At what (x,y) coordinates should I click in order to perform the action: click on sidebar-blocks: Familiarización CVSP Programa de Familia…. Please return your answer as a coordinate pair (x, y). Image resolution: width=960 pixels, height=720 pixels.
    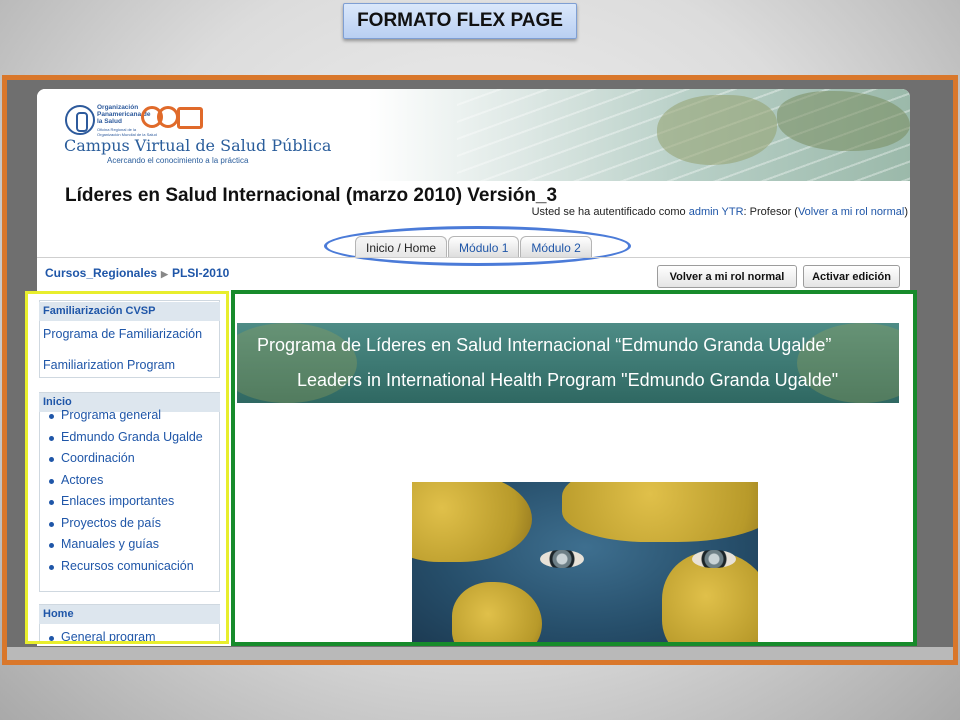
    Looking at the image, I should click on (127, 467).